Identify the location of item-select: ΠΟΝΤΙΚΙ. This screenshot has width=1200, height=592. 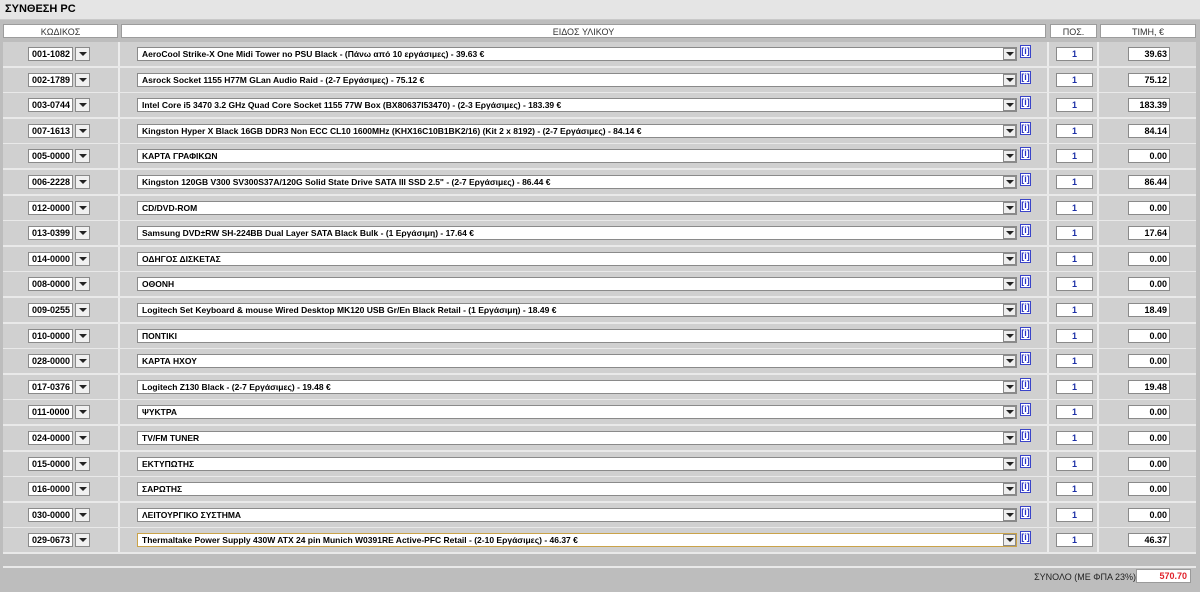
(577, 335).